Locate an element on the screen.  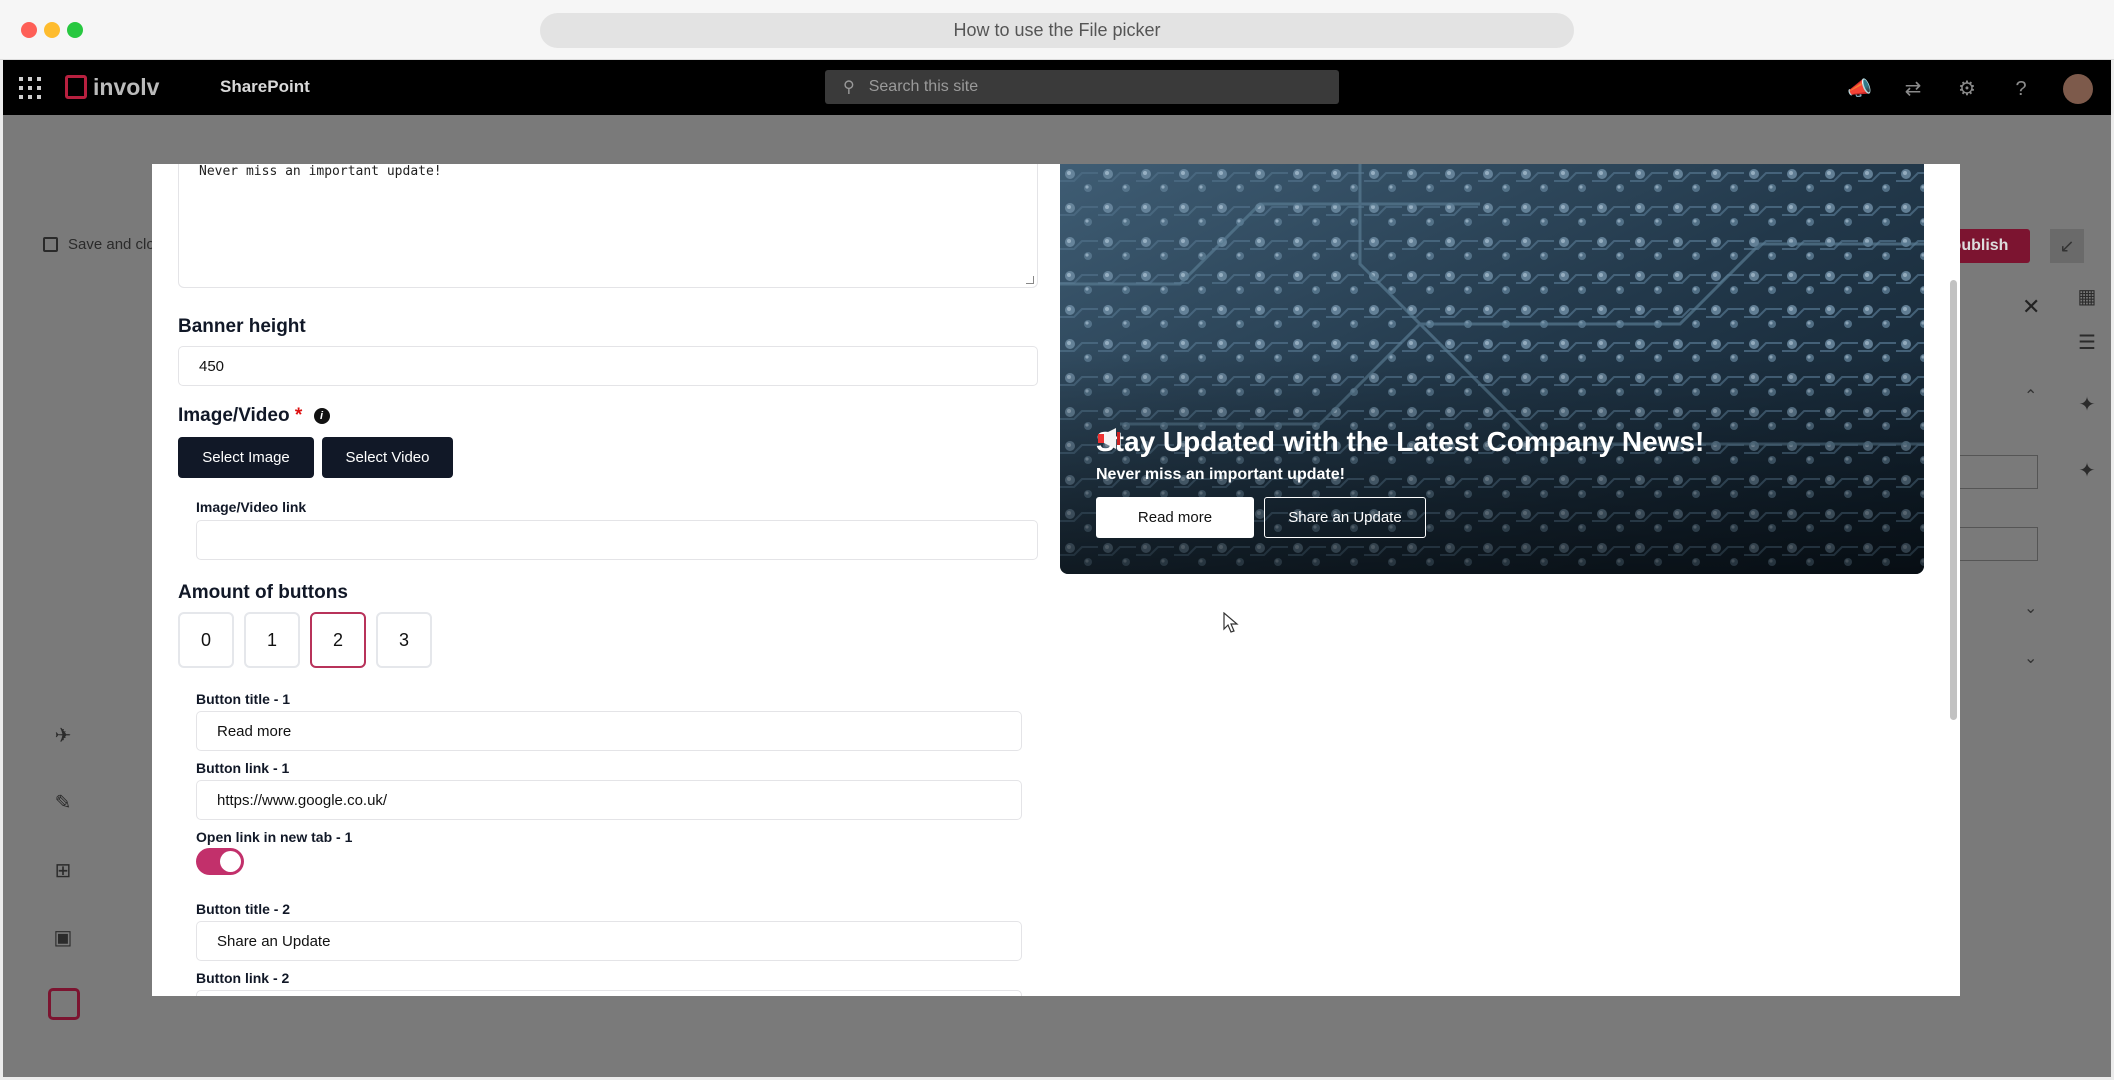
megaphone-icon is located at coordinates (1109, 438).